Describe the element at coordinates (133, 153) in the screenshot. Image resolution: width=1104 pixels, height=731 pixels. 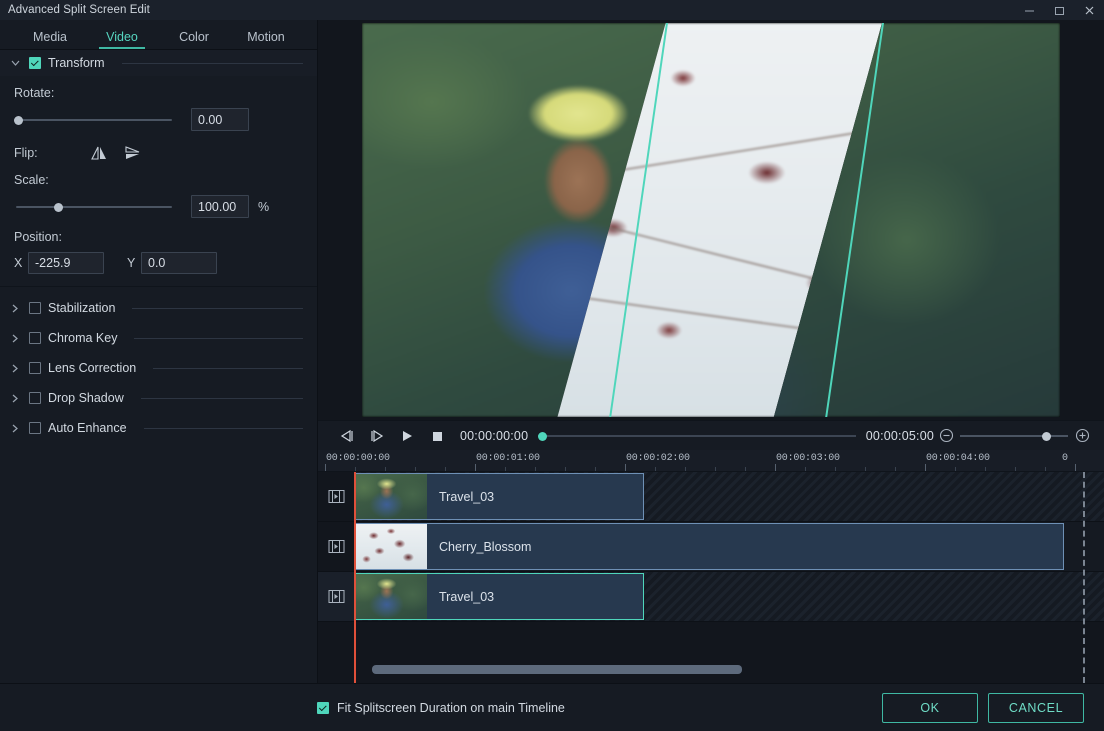
I see `flip-vertical-icon` at that location.